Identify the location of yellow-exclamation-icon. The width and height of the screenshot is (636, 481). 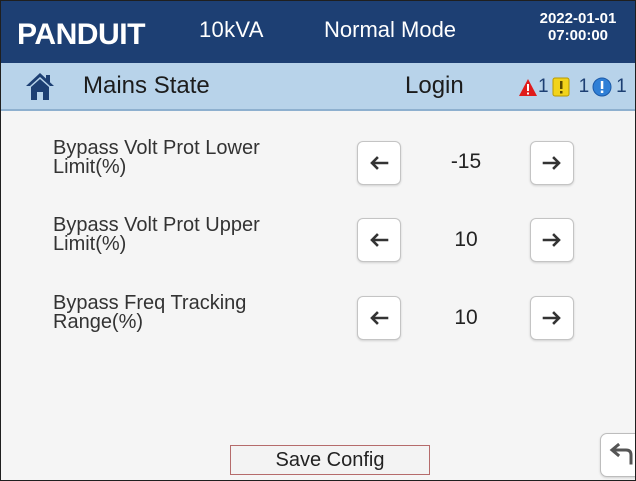
(561, 87).